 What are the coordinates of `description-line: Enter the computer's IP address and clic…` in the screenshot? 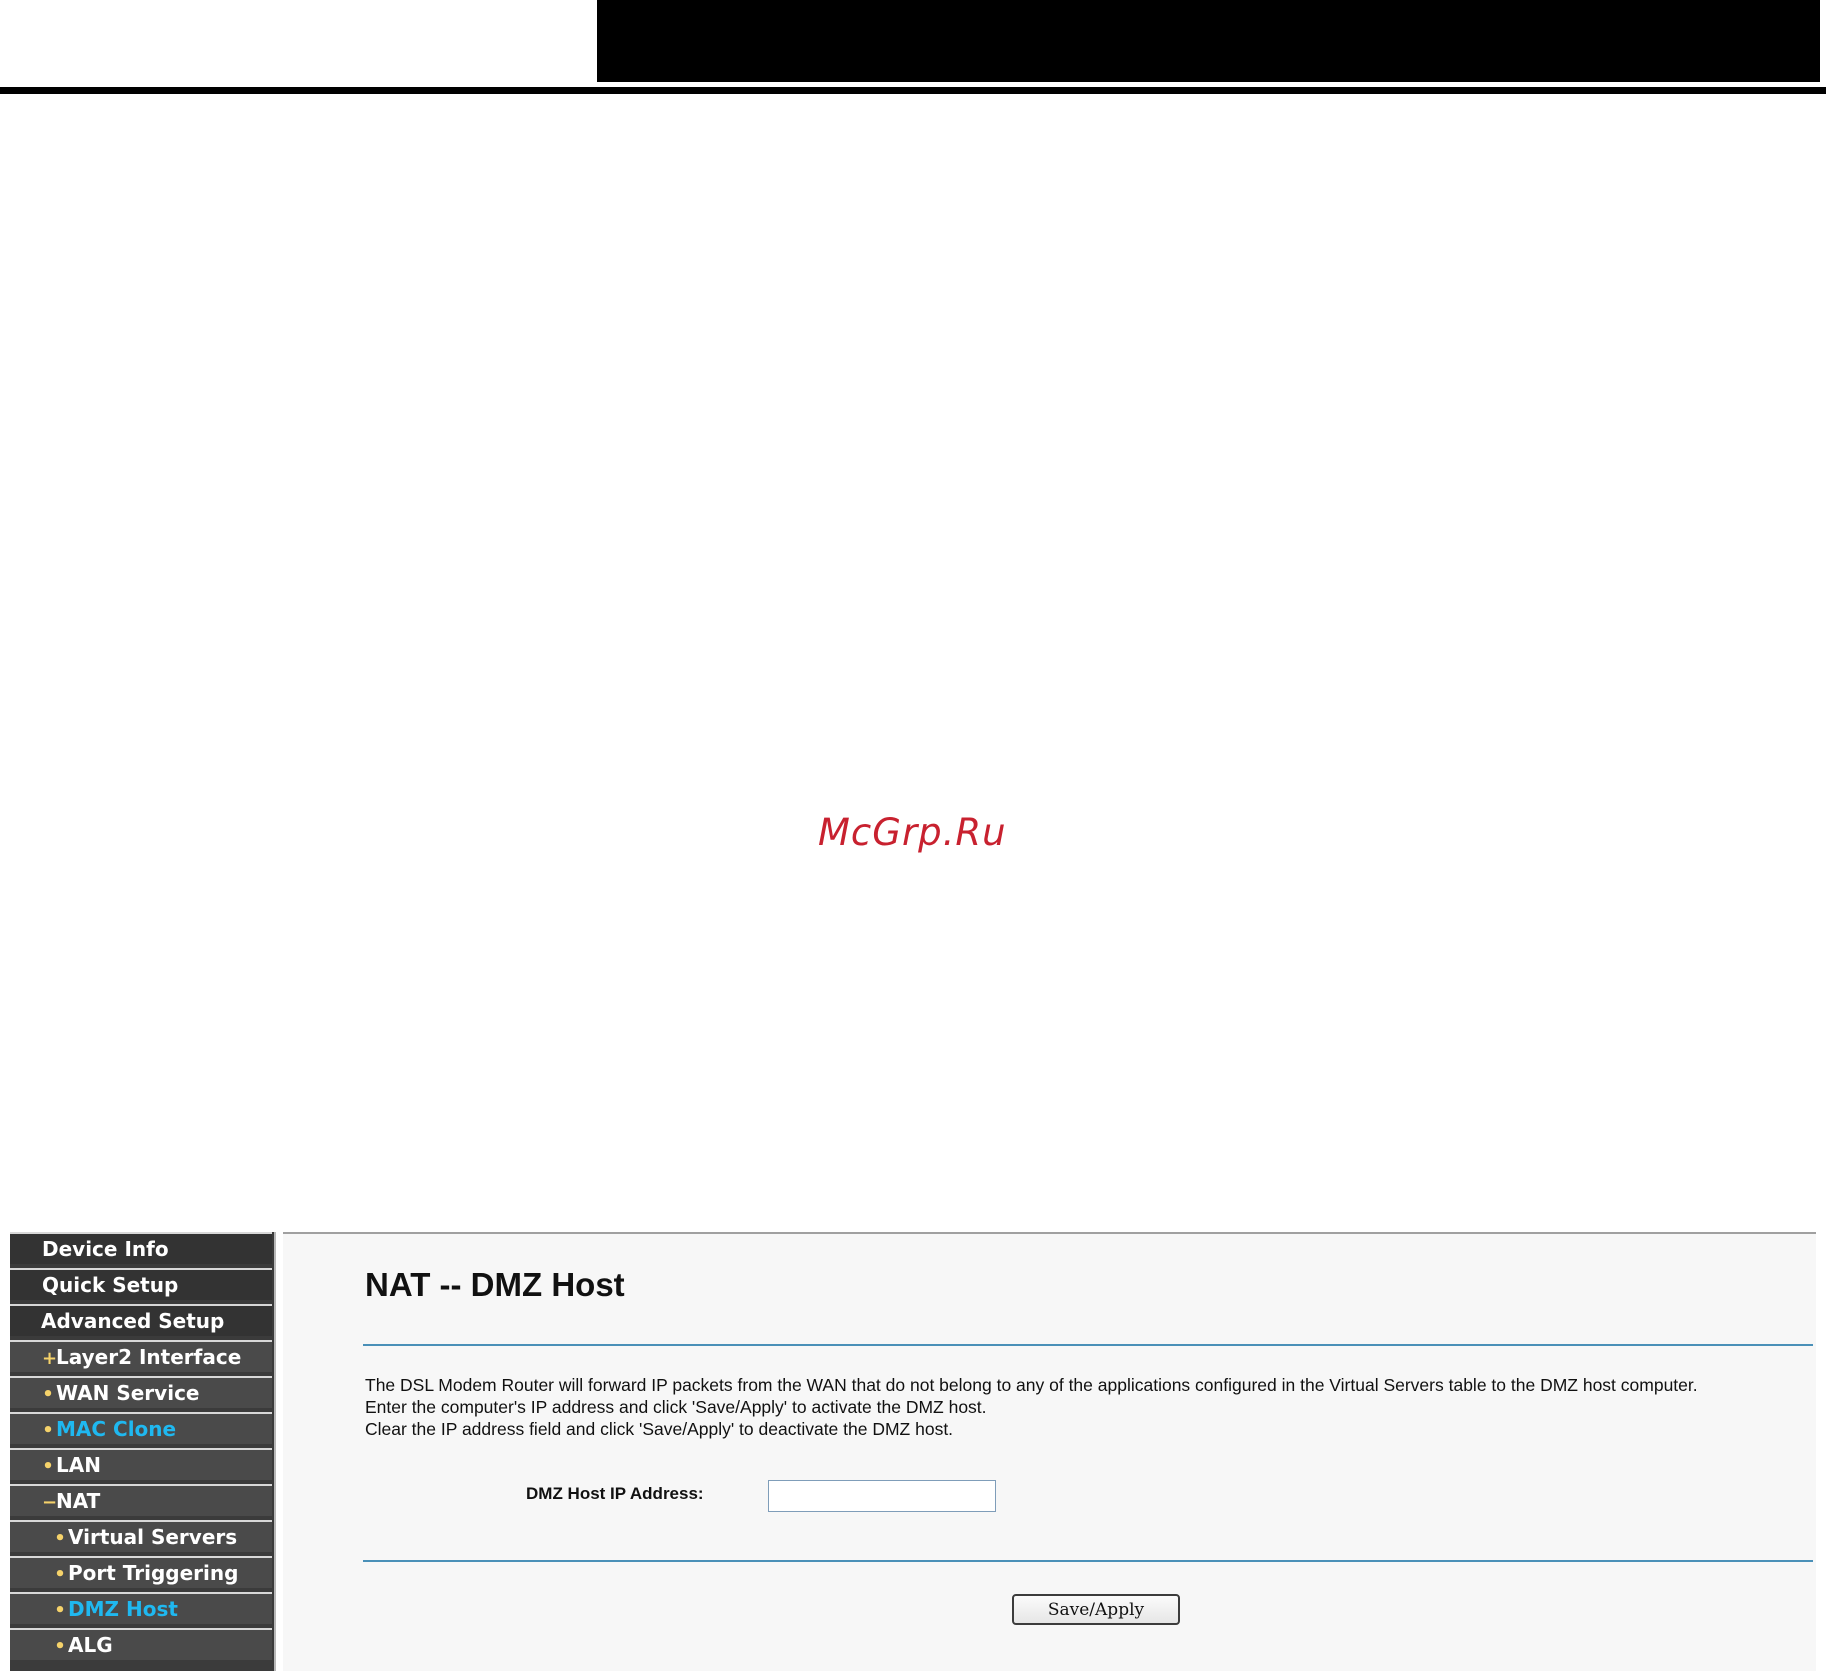 It's located at (676, 1407).